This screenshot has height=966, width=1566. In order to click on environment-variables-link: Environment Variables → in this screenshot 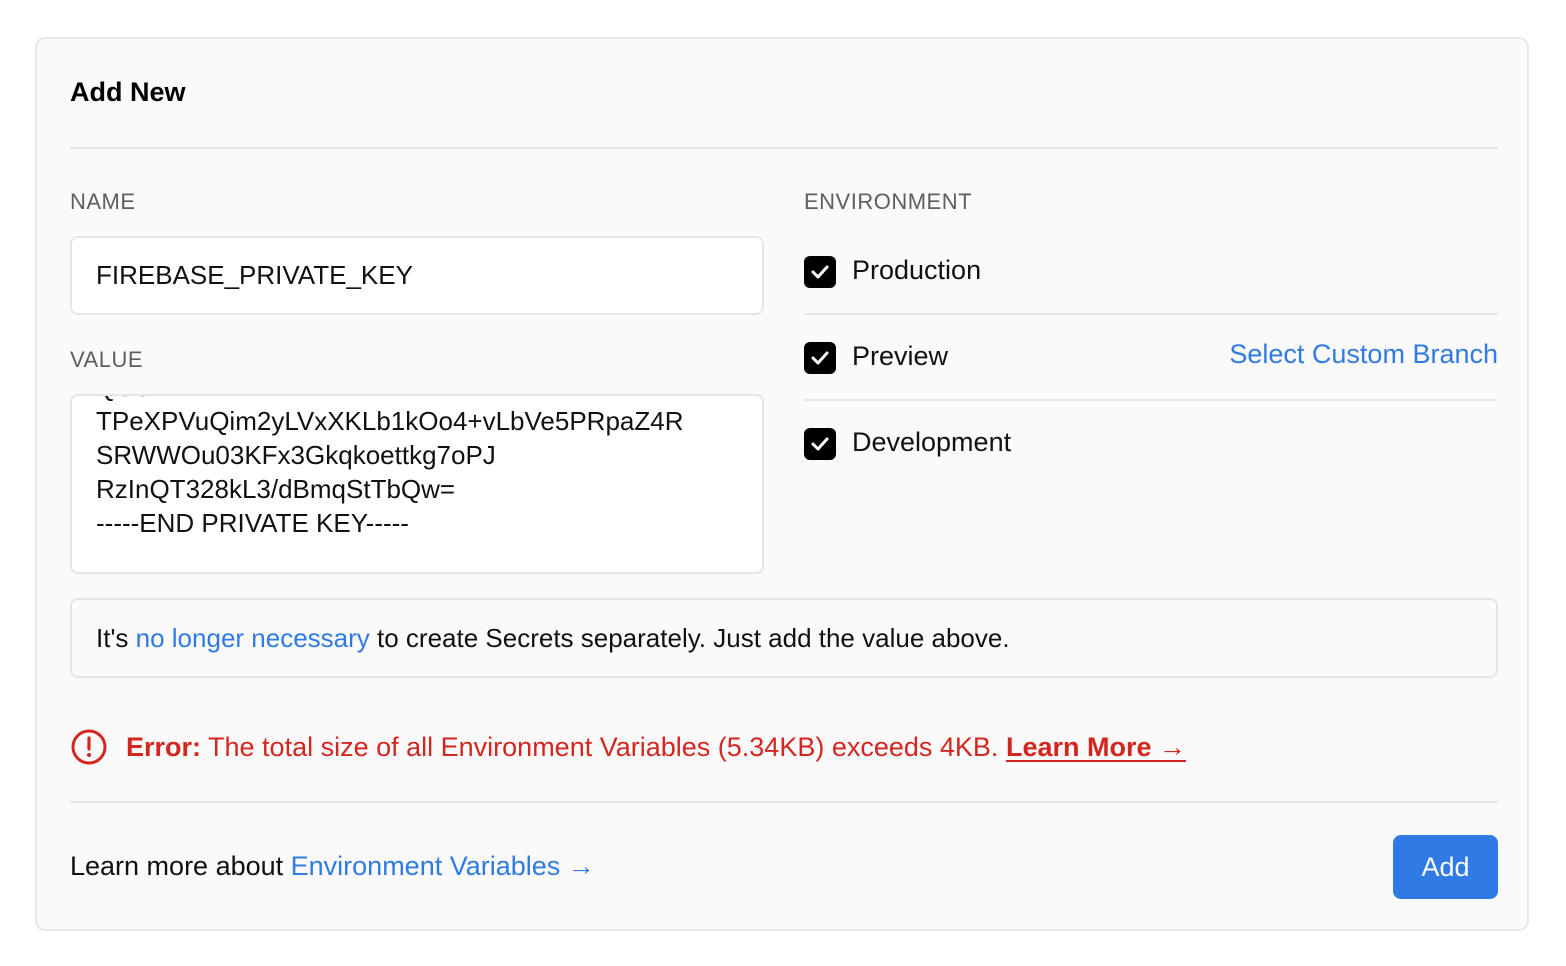, I will do `click(443, 866)`.